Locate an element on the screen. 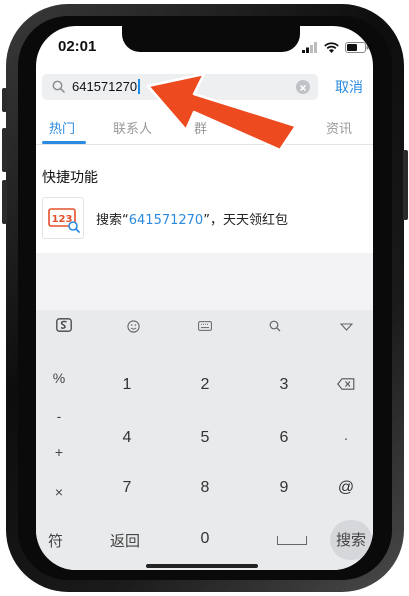  tab-bar: 热门 联系人 群 生活号 资讯 is located at coordinates (204, 127).